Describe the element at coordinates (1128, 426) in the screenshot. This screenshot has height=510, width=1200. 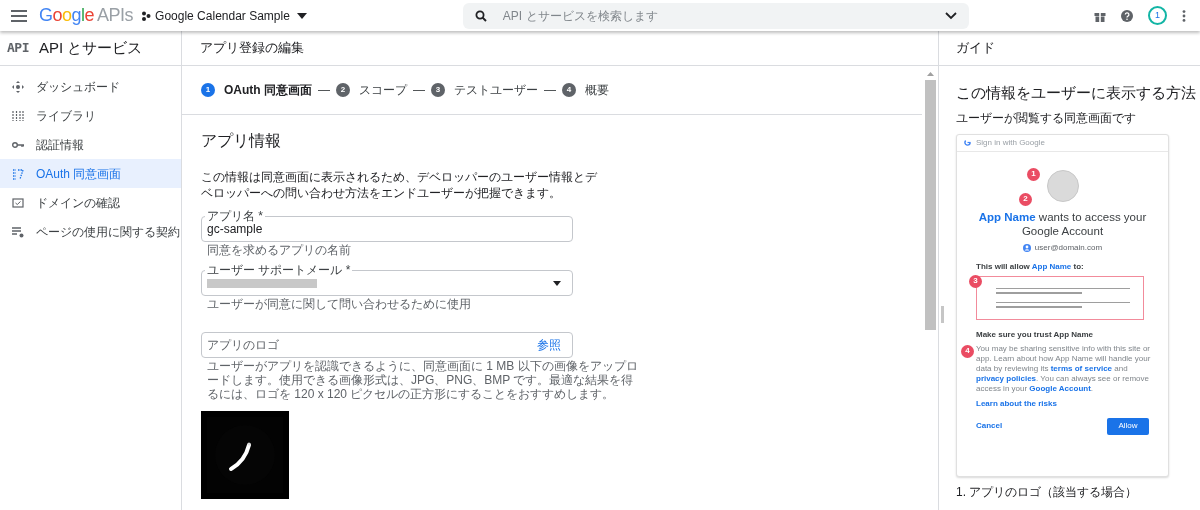
I see `allow-button: Allow` at that location.